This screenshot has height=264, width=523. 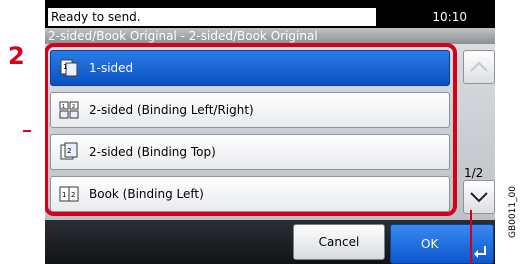 What do you see at coordinates (212, 17) in the screenshot?
I see `status-message: Ready to send.` at bounding box center [212, 17].